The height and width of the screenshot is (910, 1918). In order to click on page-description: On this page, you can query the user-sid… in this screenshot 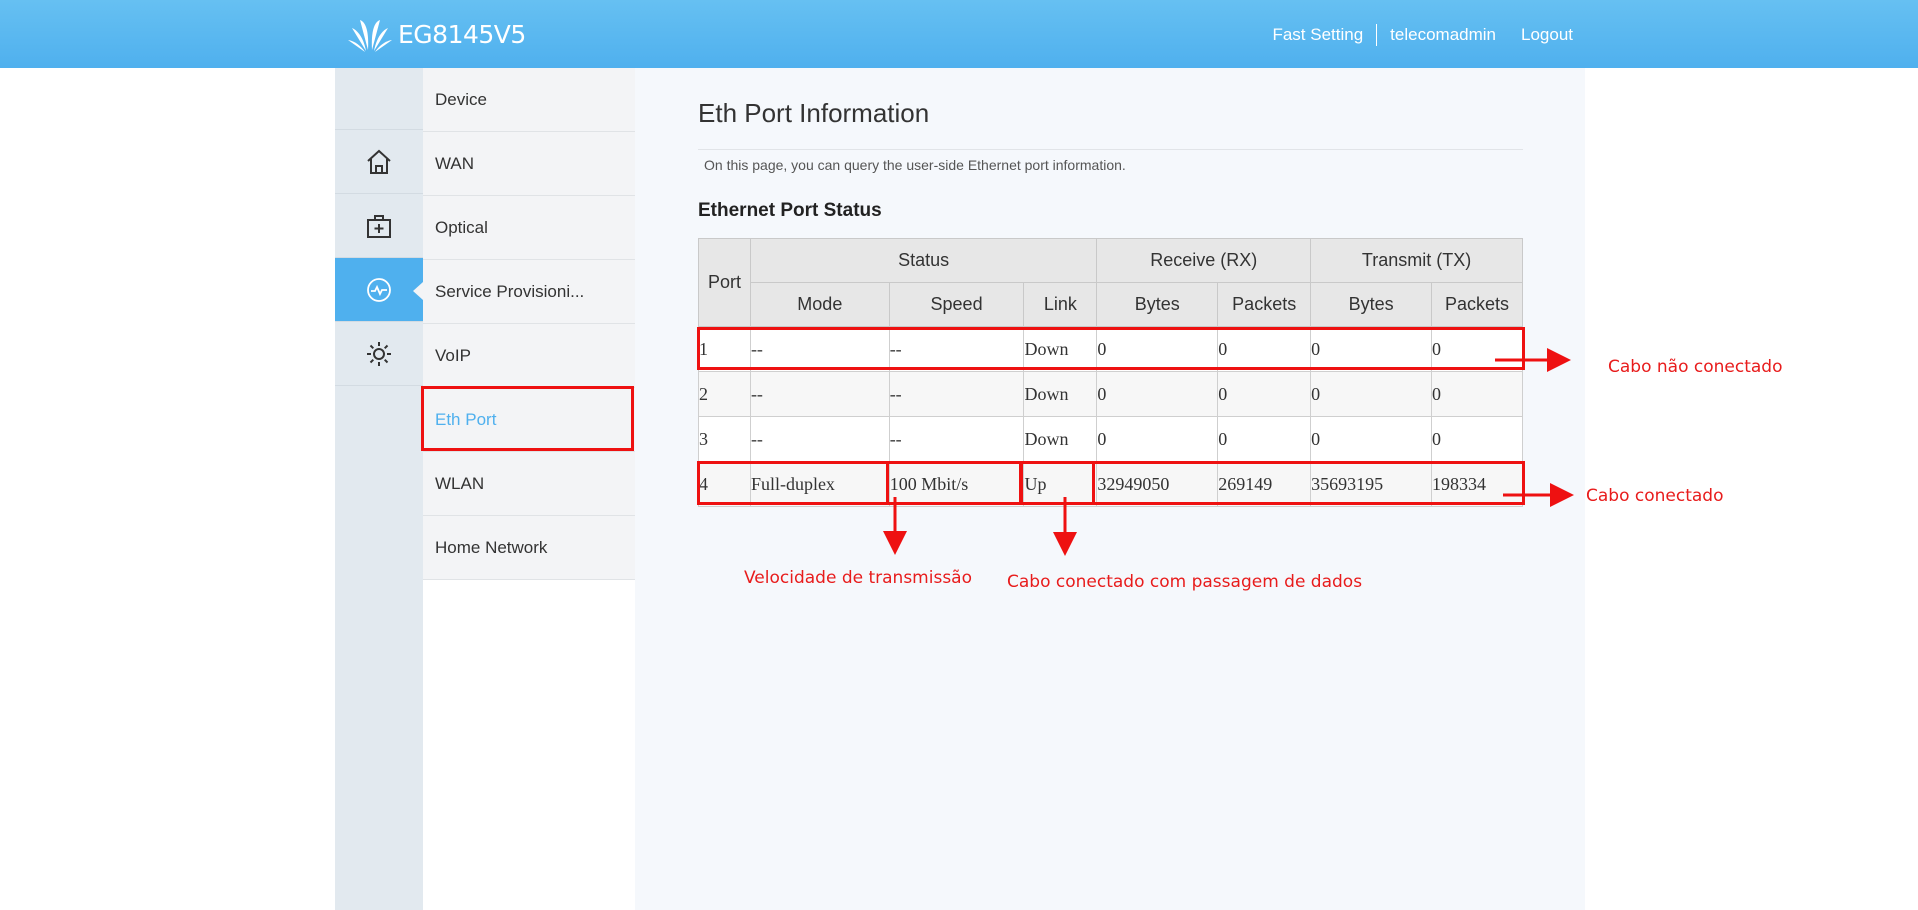, I will do `click(915, 165)`.